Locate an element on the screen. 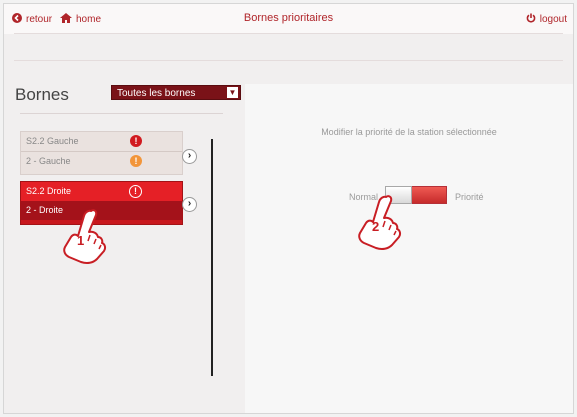  alert-orange-icon: ! is located at coordinates (136, 161).